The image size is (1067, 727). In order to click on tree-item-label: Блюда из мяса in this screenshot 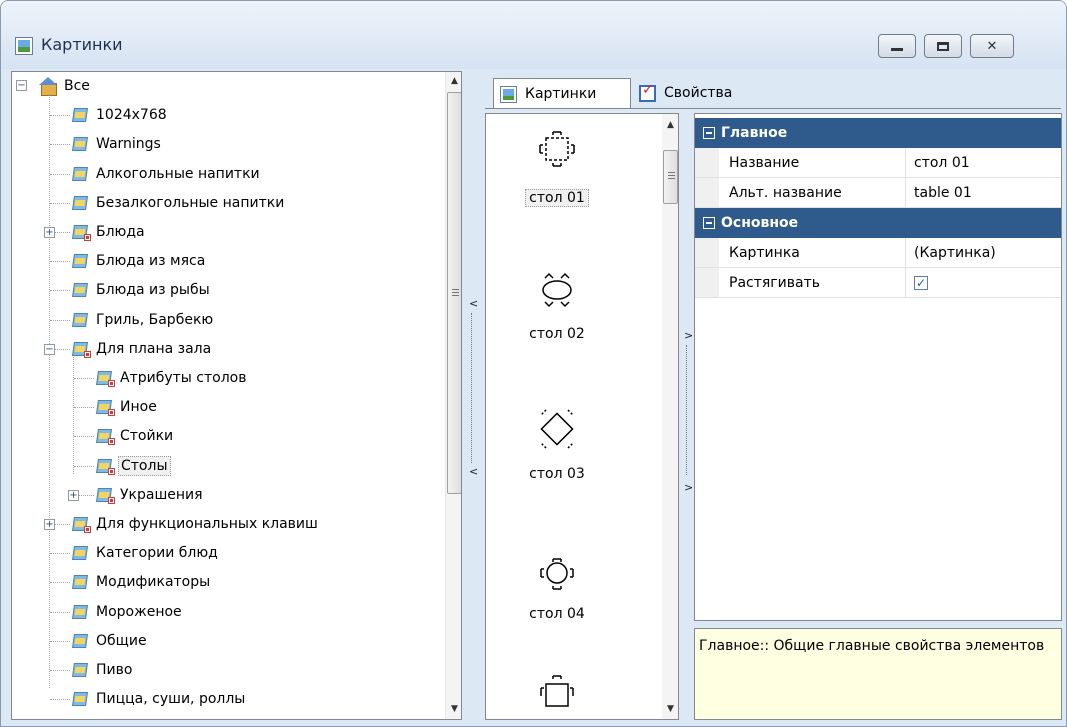, I will do `click(151, 261)`.